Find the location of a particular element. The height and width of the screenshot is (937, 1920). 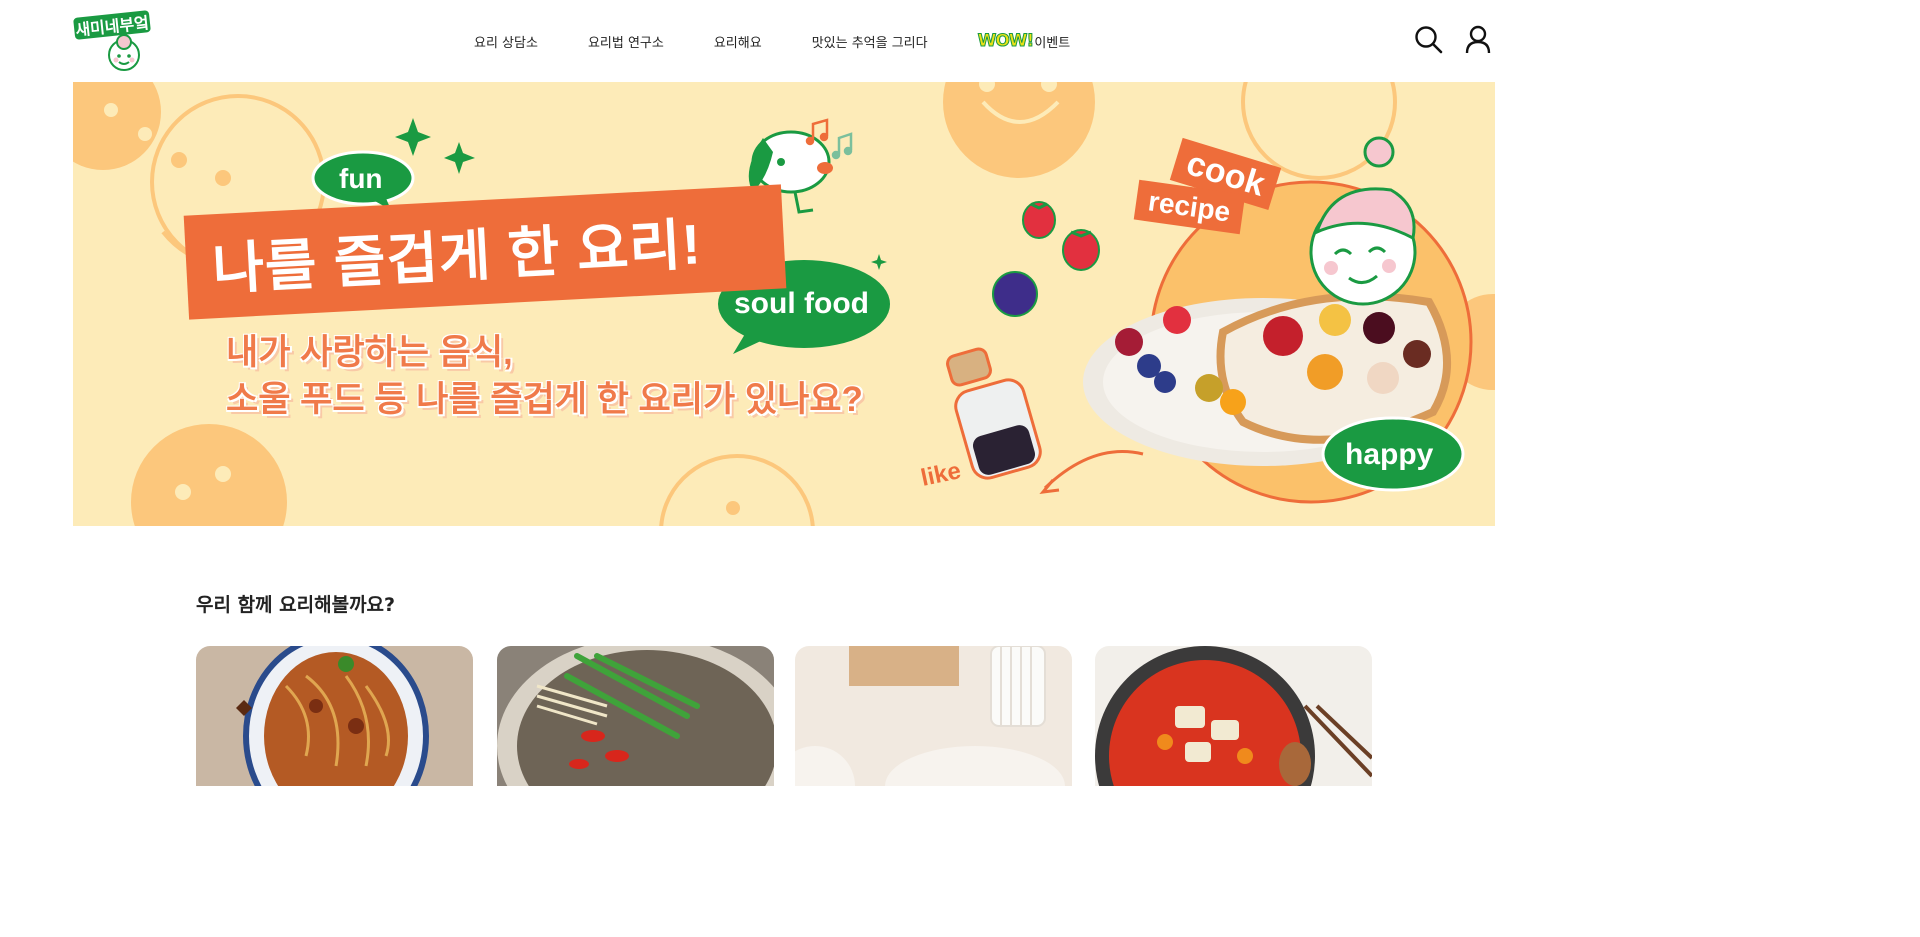

main-nav: 요리 상담소 요리법 연구소 요리해요 맛있는 추억을 그리다 WOW! 이벤트 is located at coordinates (772, 41).